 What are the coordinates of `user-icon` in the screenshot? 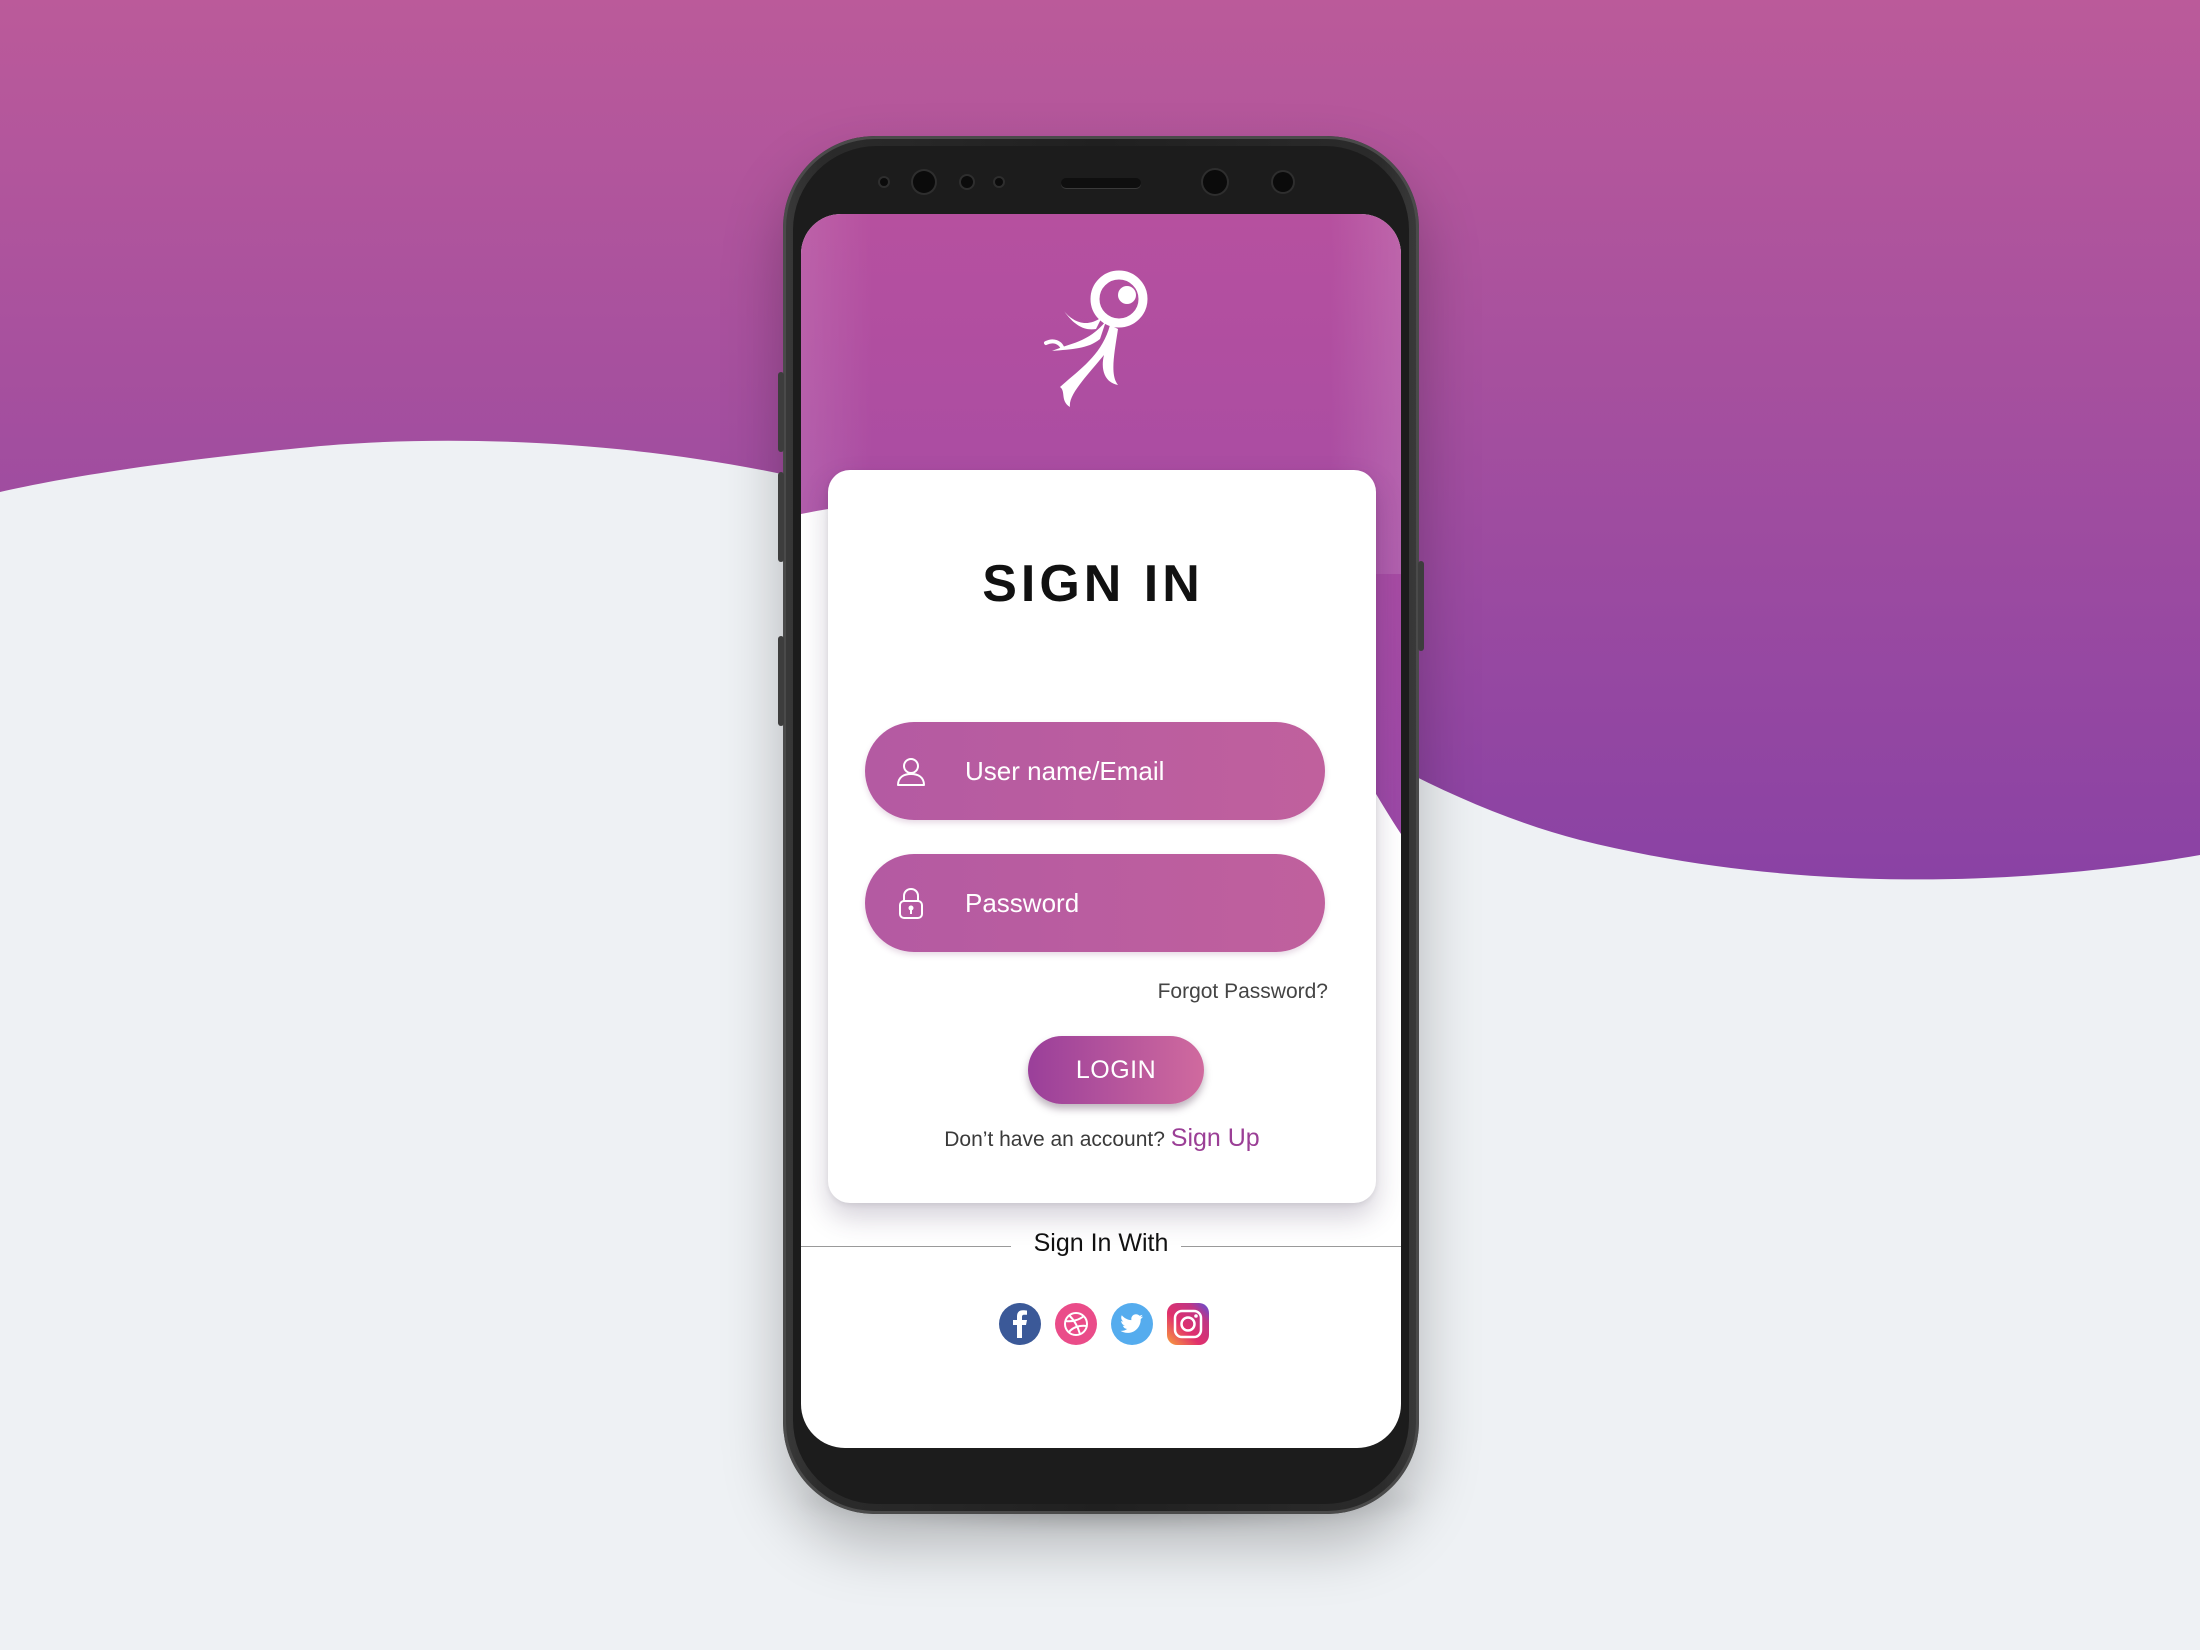 It's located at (911, 772).